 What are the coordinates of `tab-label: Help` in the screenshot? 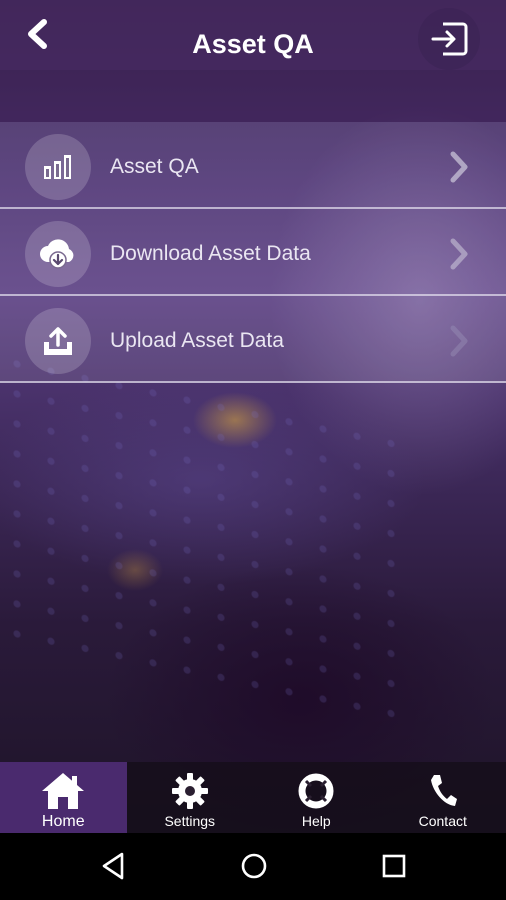 It's located at (316, 821).